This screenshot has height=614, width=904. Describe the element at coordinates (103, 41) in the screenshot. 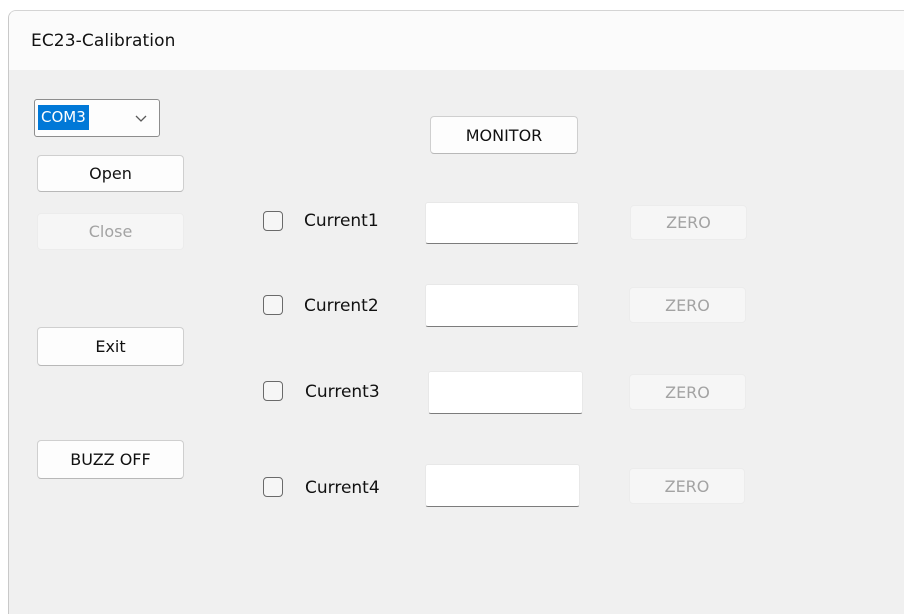

I see `window-title: EC23-Calibration` at that location.